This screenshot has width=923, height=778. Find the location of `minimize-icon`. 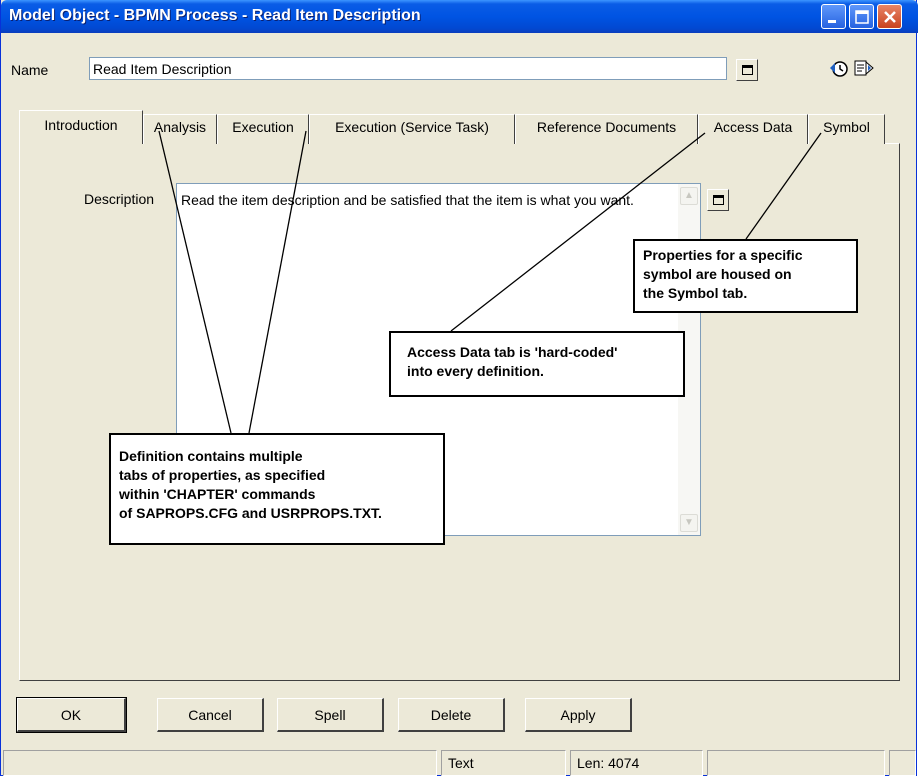

minimize-icon is located at coordinates (832, 21).